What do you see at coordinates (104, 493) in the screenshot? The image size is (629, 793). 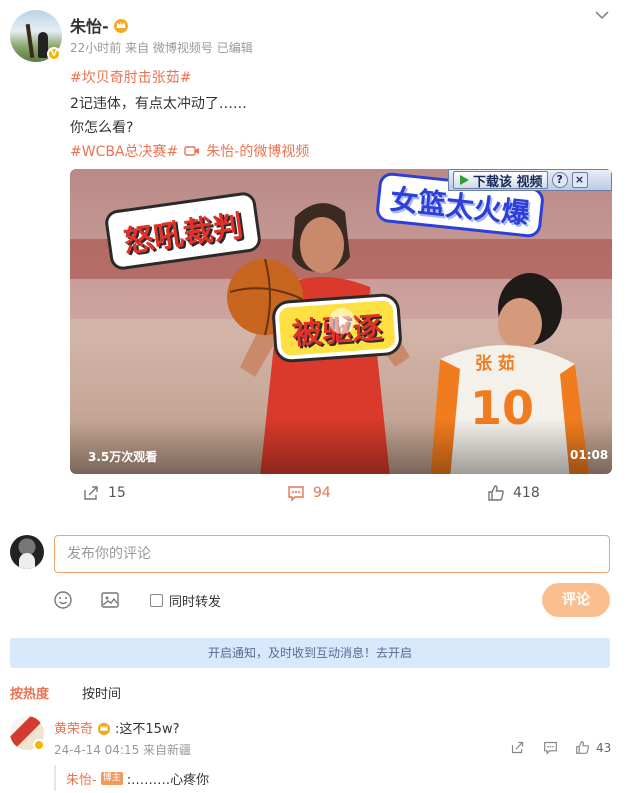 I see `share-button: 15` at bounding box center [104, 493].